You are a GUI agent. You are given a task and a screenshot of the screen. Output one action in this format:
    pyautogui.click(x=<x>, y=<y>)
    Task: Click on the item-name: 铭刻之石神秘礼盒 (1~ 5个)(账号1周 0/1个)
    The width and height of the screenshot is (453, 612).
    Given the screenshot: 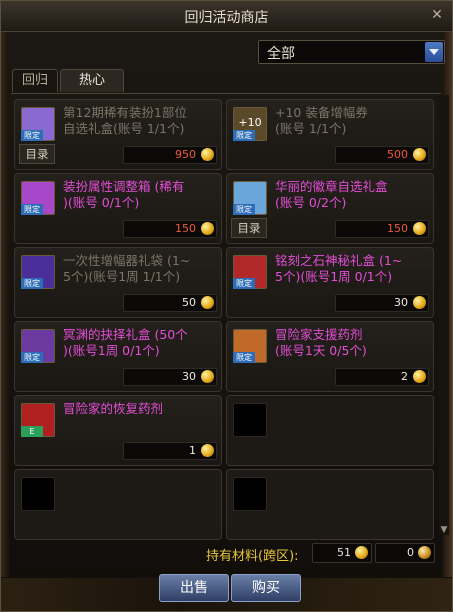 What is the action you would take?
    pyautogui.click(x=339, y=268)
    